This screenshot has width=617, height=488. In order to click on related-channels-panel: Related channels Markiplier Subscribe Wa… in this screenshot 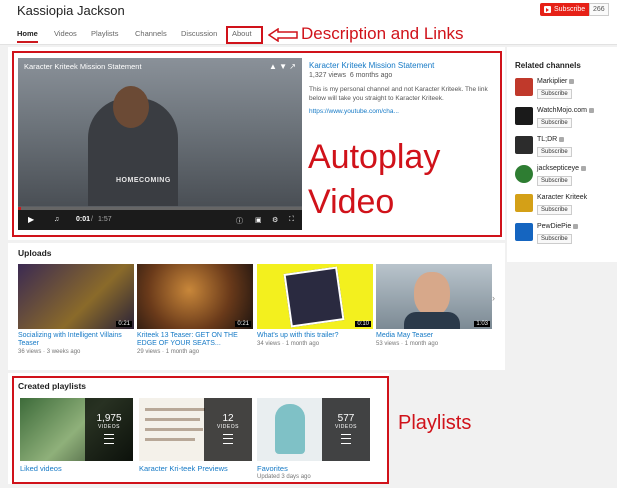, I will do `click(562, 154)`.